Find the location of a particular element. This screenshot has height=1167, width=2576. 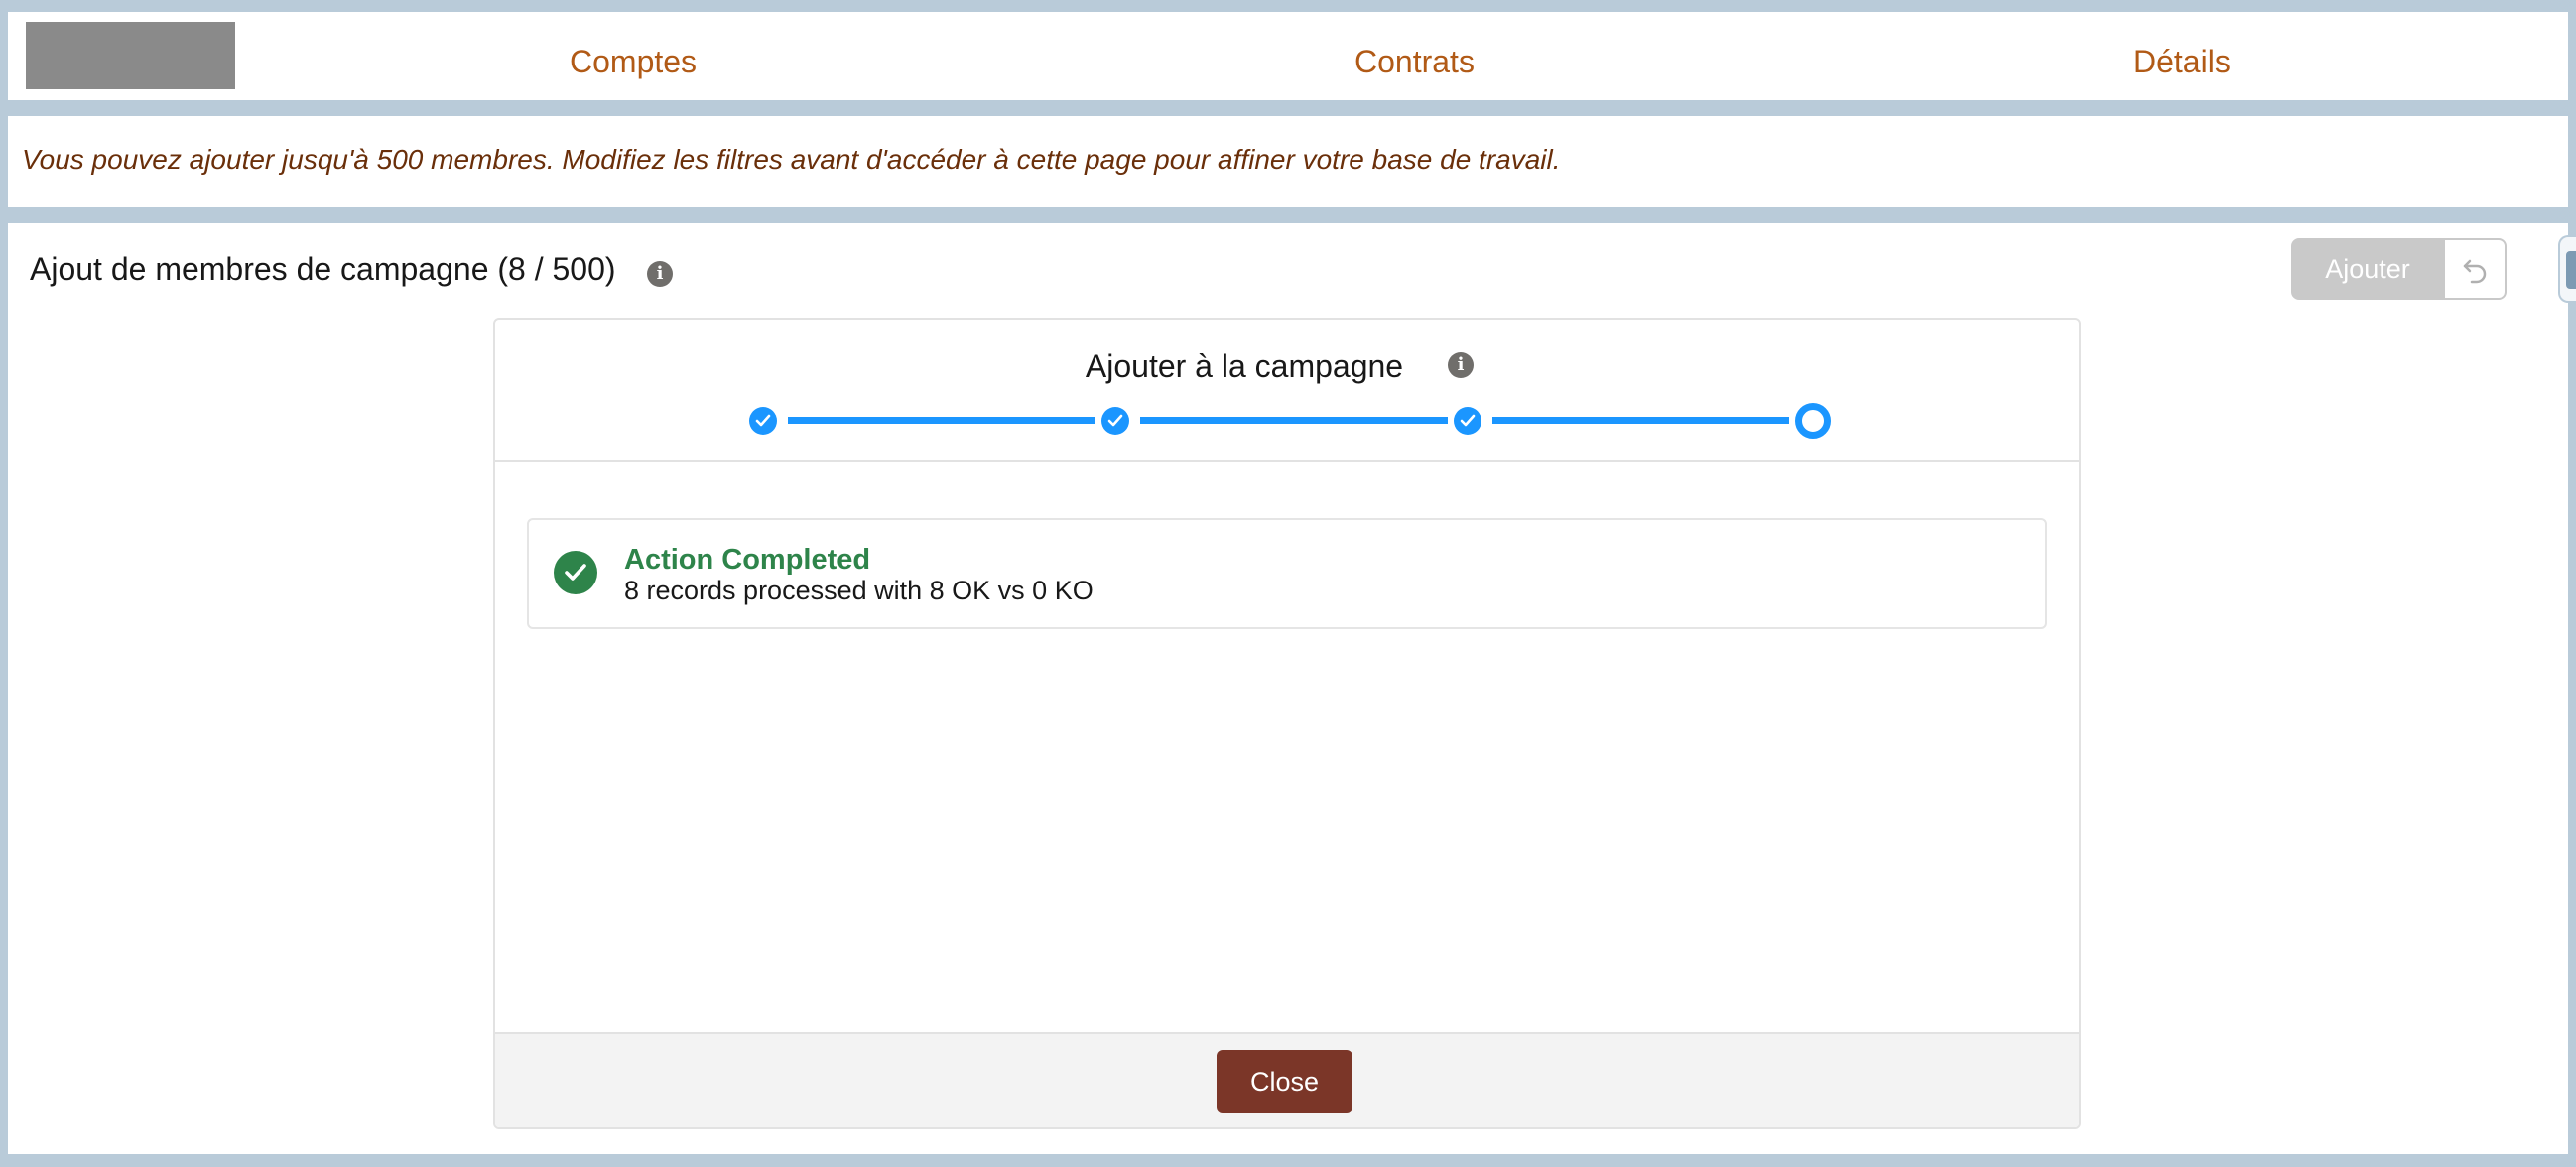

progress-step-3-completed is located at coordinates (1468, 421).